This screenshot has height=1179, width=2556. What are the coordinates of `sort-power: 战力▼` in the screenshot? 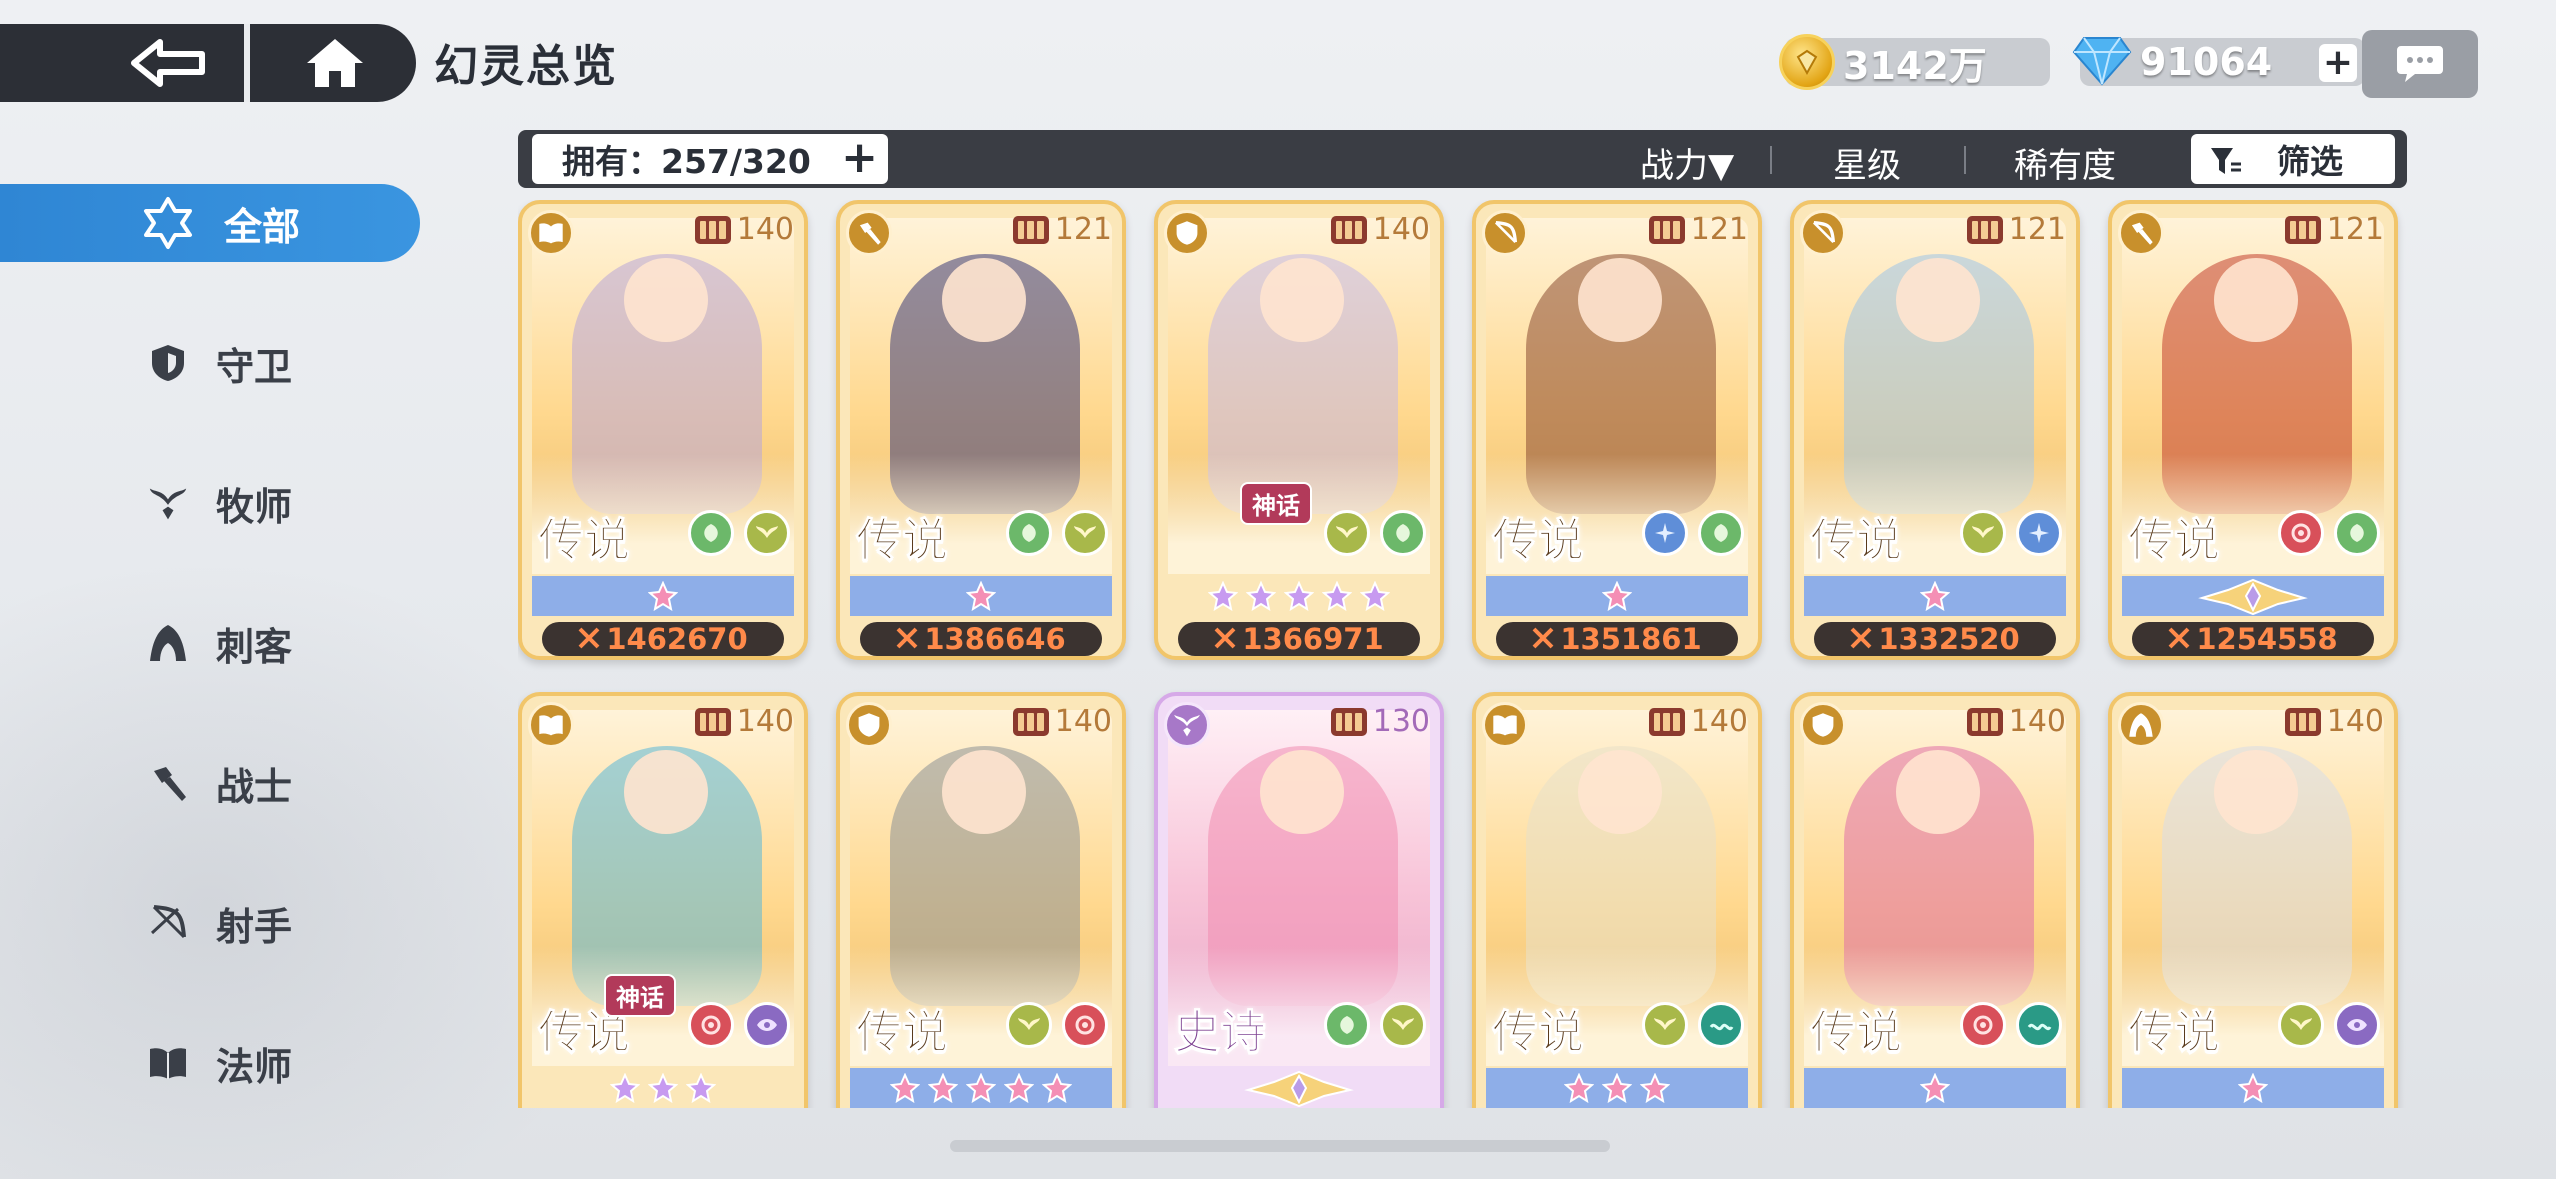 It's located at (1687, 162).